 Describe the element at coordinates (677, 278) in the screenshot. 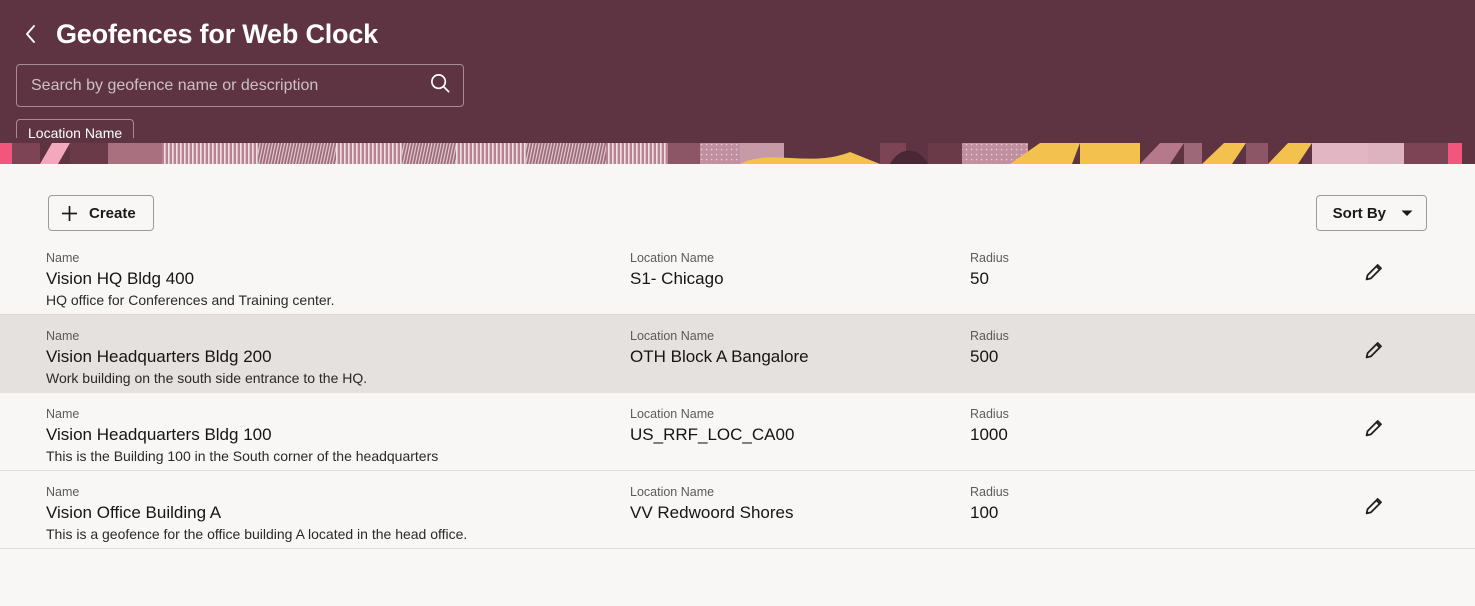

I see `location-name-value: S1- Chicago` at that location.